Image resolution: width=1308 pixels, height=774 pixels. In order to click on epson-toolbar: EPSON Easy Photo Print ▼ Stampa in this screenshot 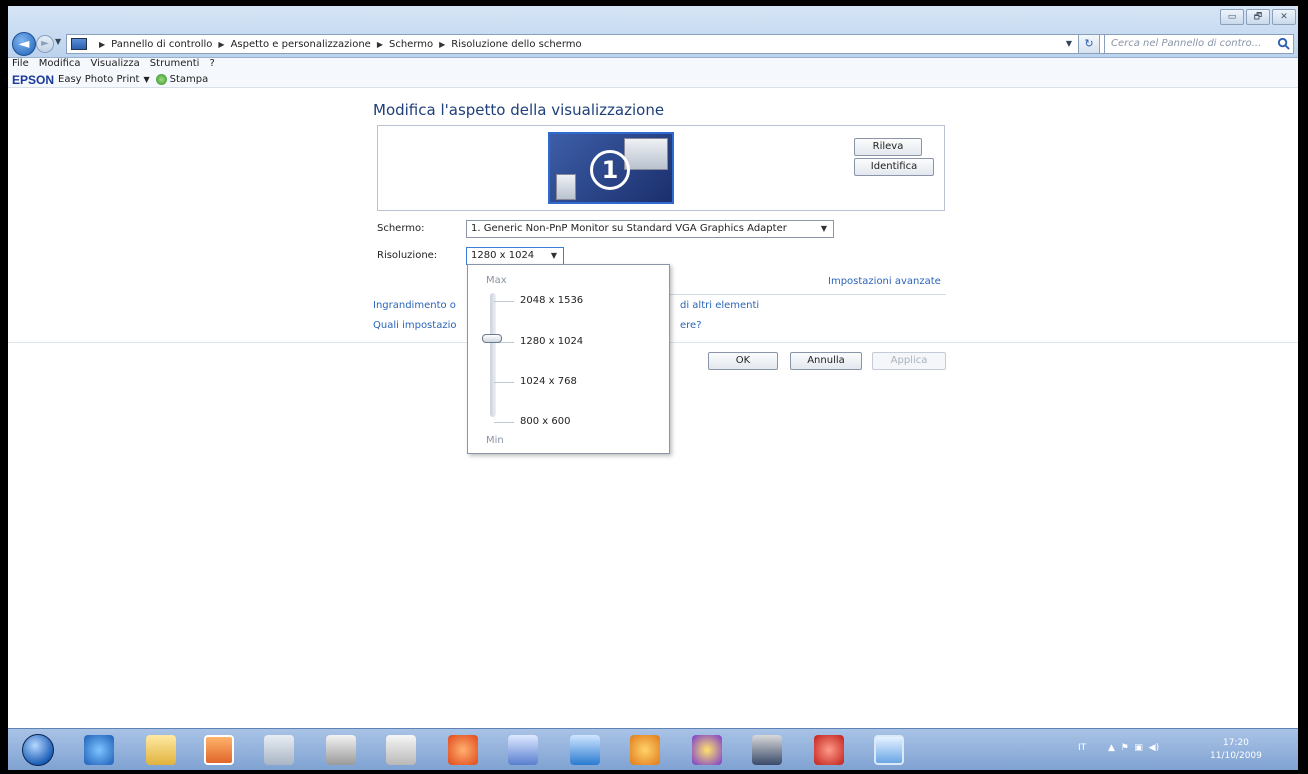, I will do `click(653, 80)`.